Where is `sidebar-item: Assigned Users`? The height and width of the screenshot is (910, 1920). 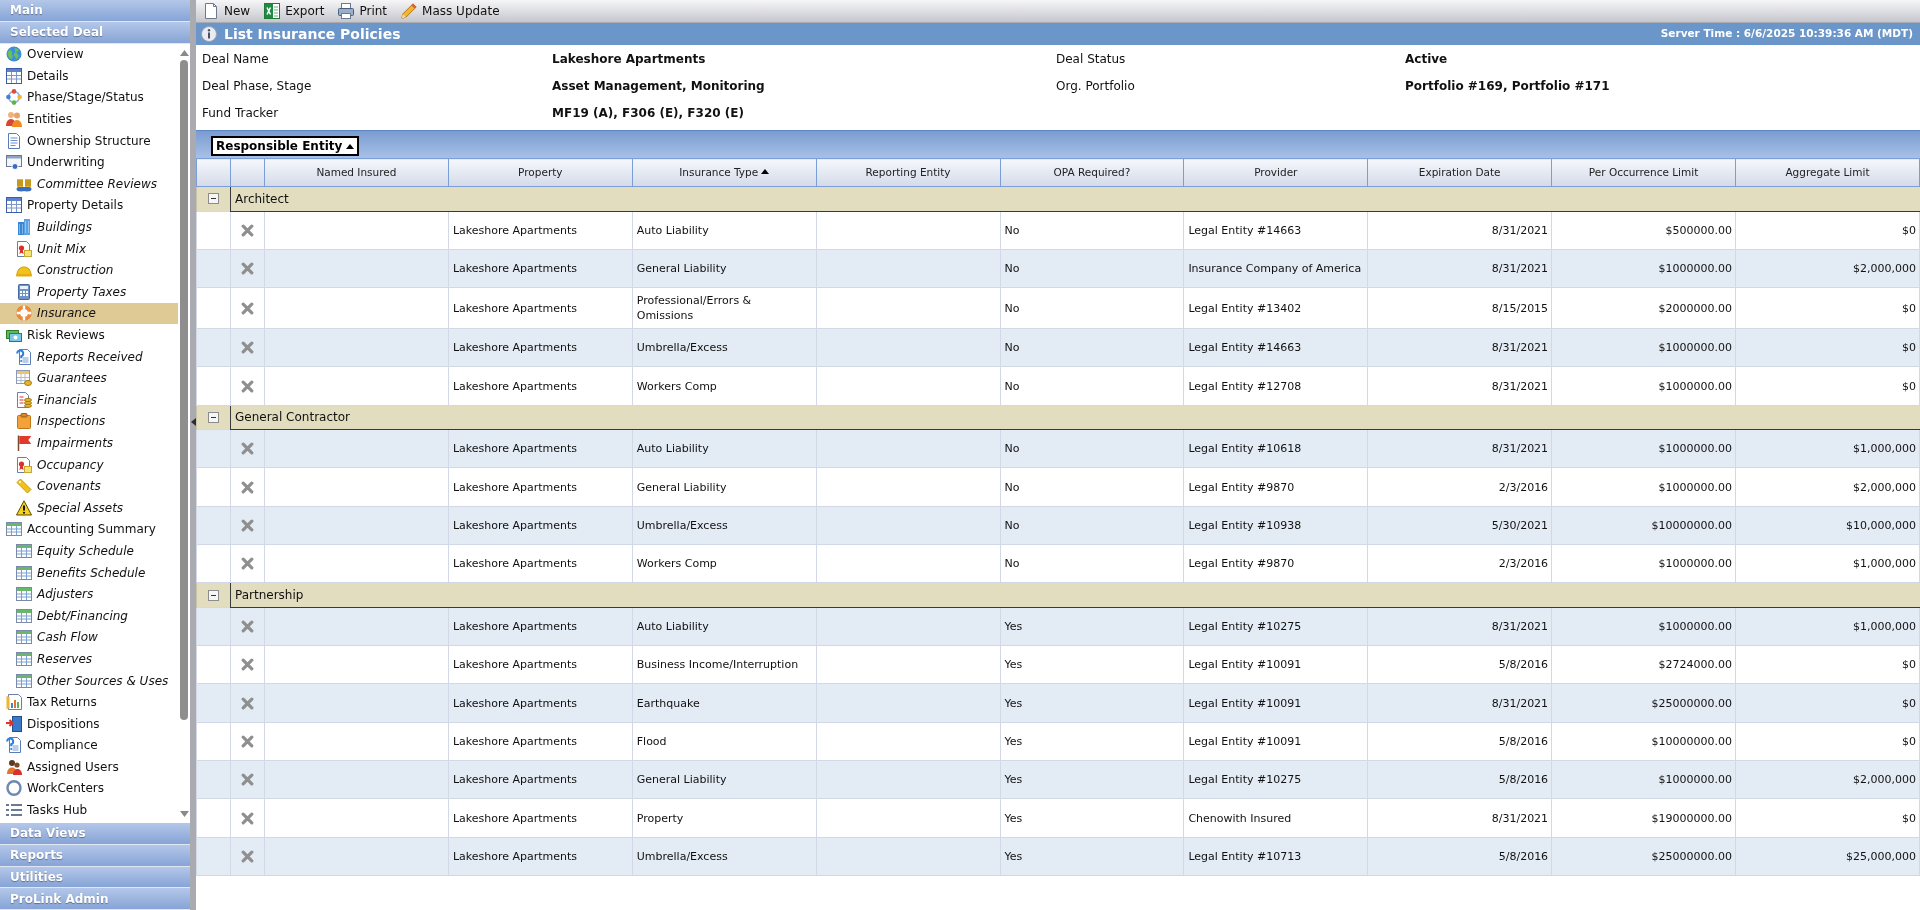
sidebar-item: Assigned Users is located at coordinates (89, 767).